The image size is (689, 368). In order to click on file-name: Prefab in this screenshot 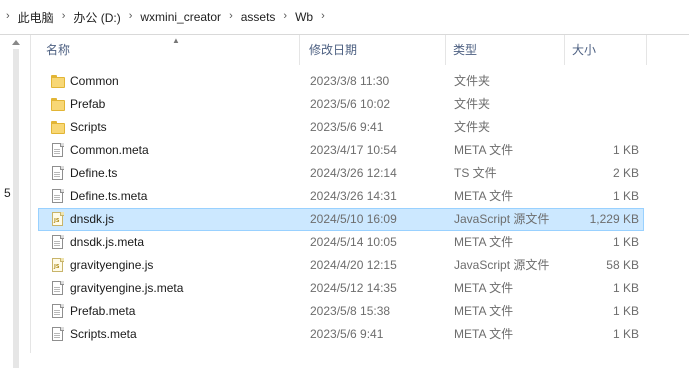, I will do `click(88, 104)`.